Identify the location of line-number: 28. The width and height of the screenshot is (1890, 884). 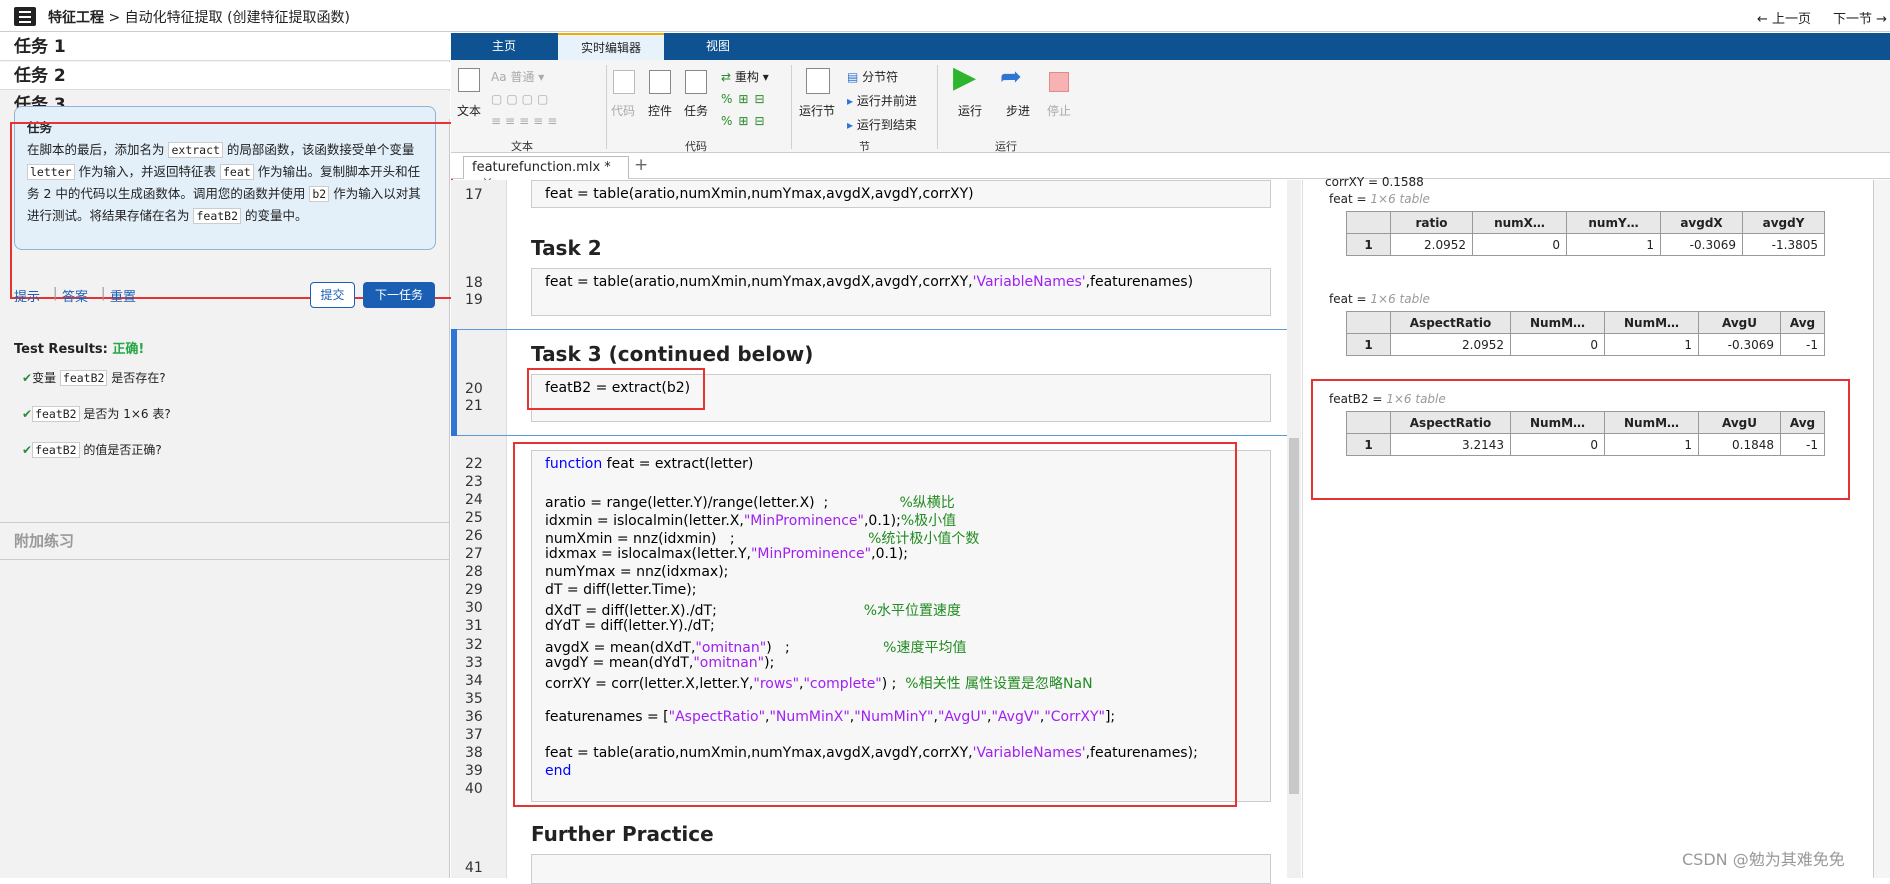
(474, 572).